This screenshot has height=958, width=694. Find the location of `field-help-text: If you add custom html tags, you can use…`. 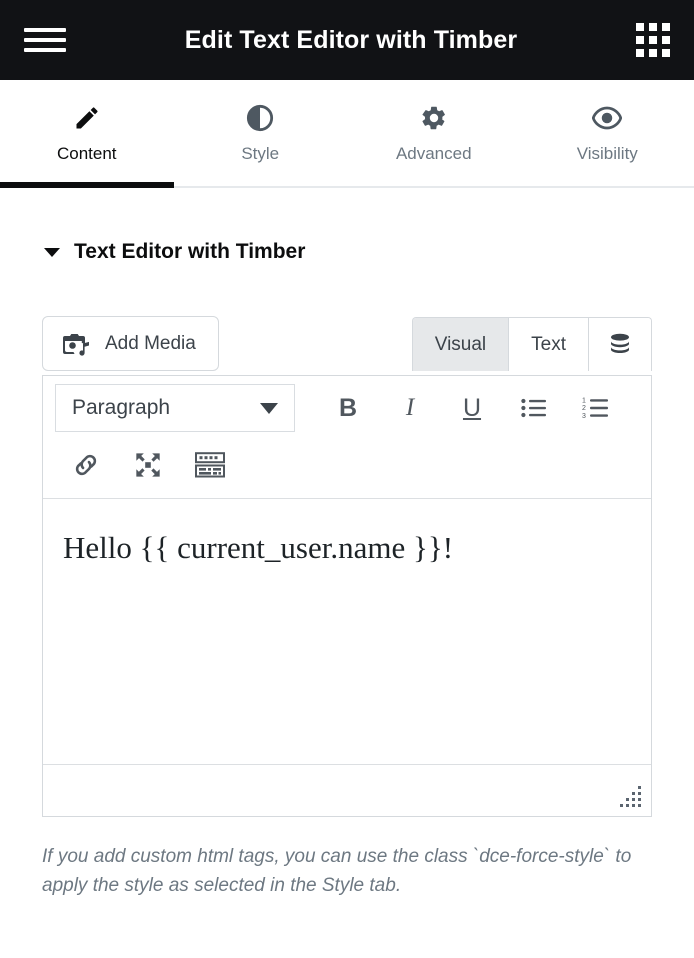

field-help-text: If you add custom html tags, you can use… is located at coordinates (337, 871).